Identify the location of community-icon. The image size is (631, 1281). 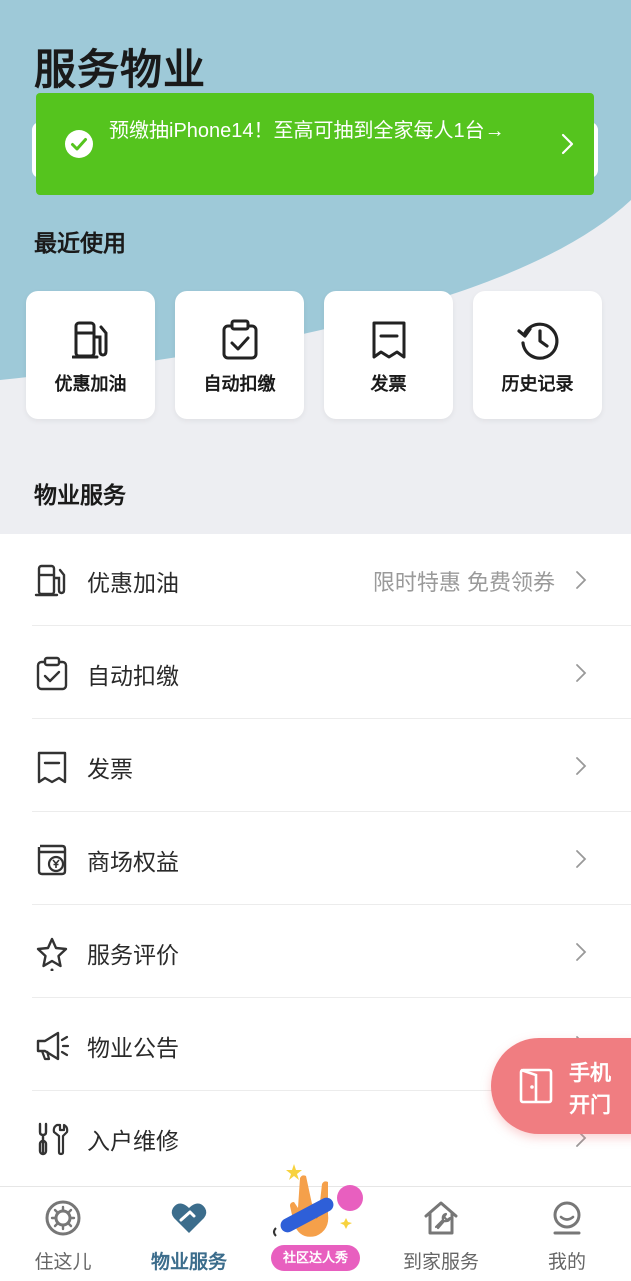
(63, 1218).